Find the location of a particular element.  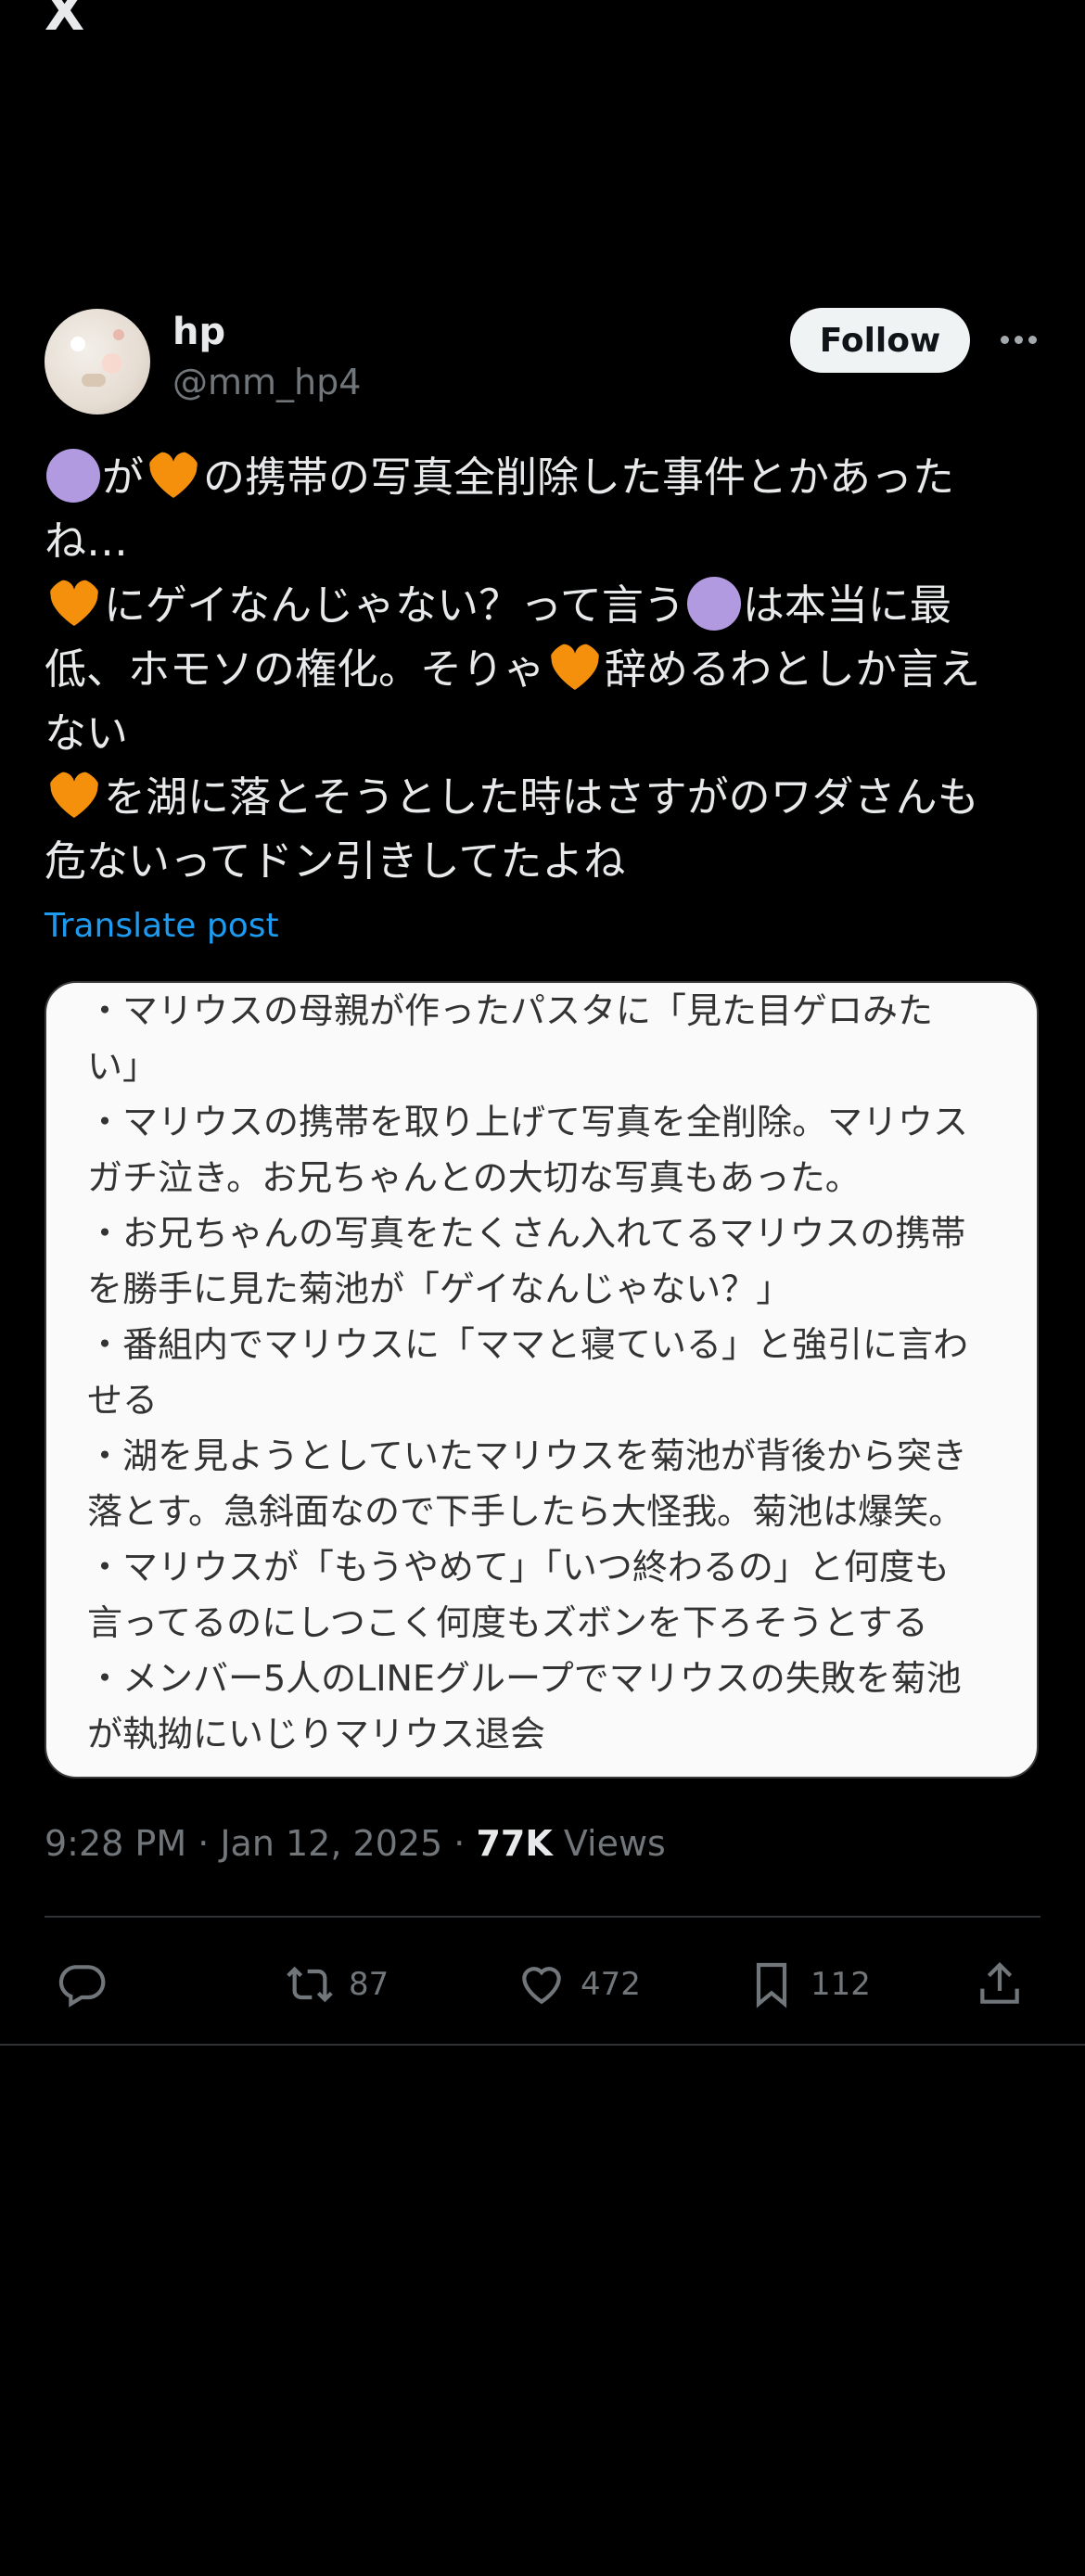

x-logo-icon: X is located at coordinates (64, 19).